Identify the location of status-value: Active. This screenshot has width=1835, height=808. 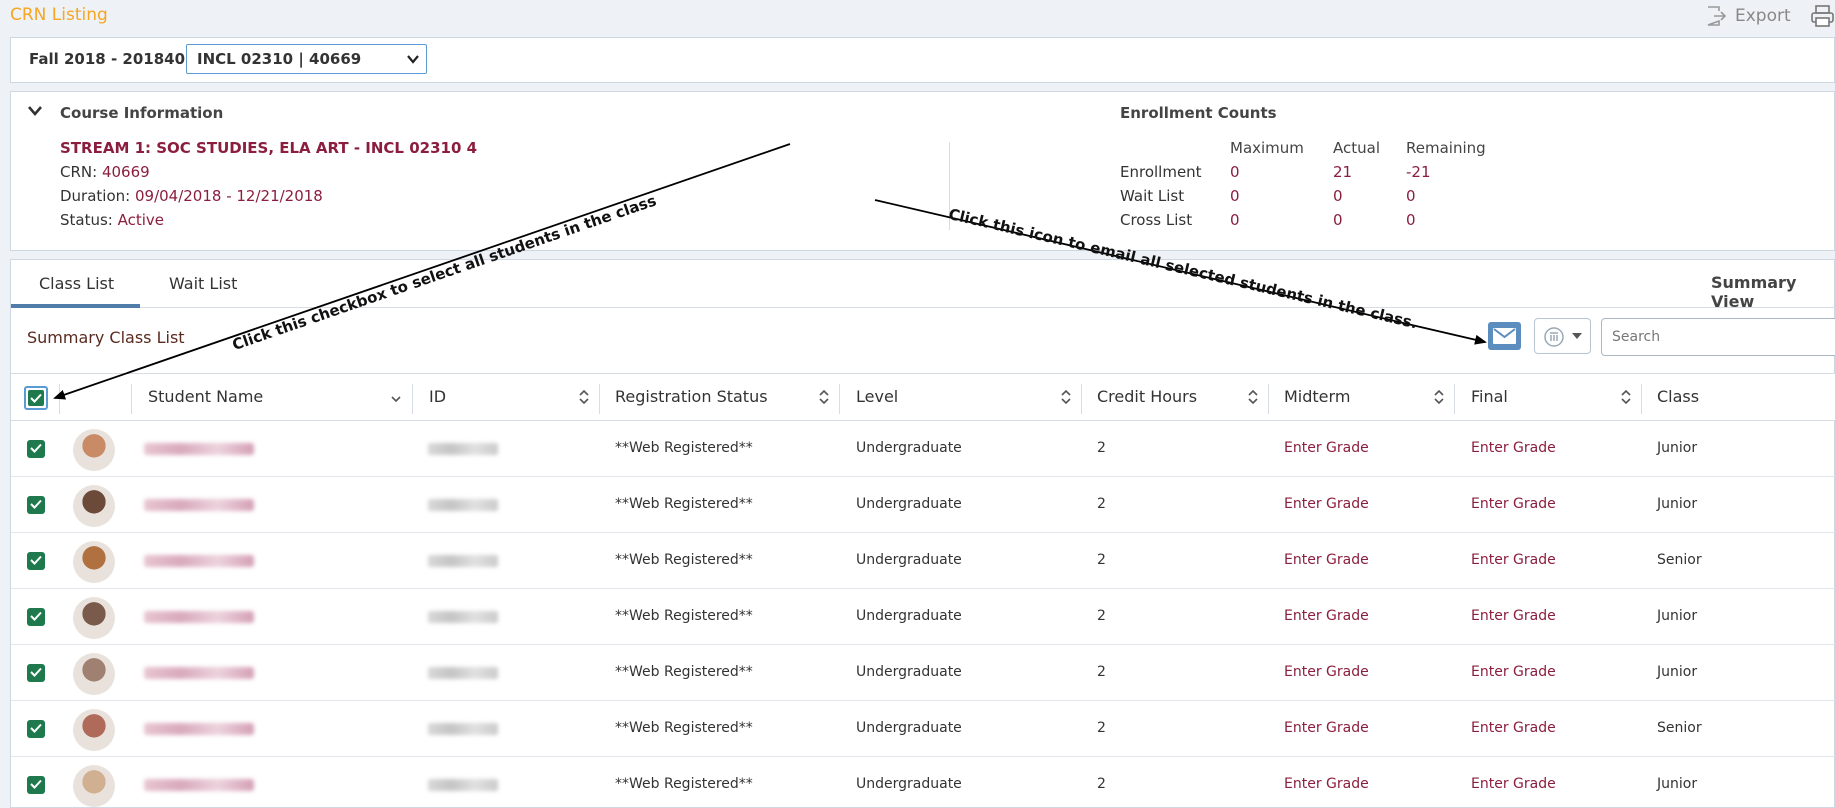
(141, 220).